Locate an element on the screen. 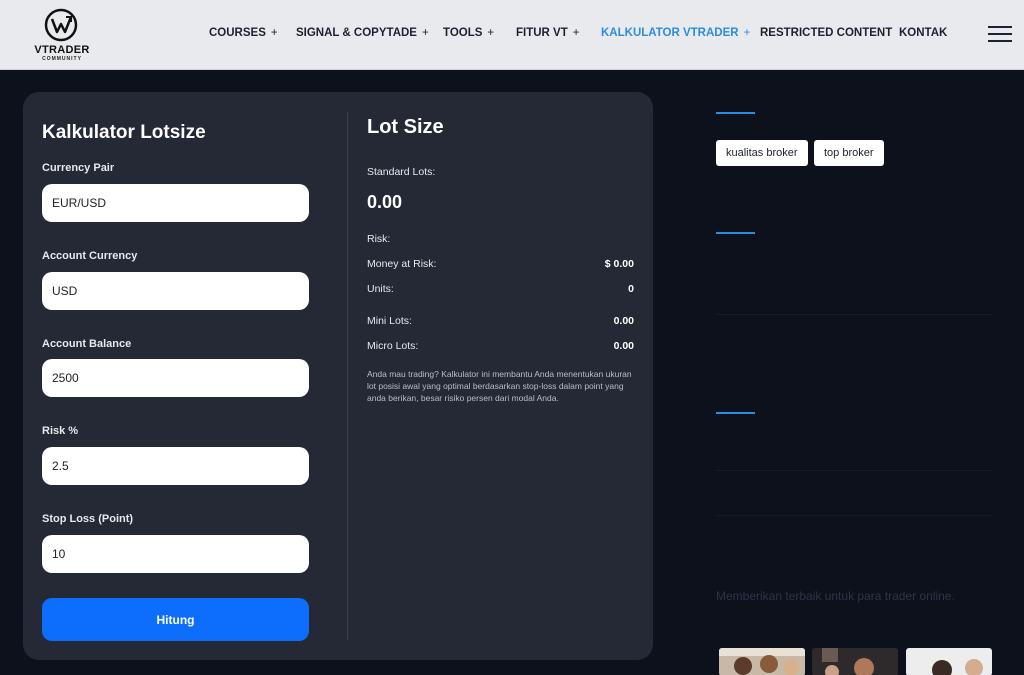  nav-courses: COURSES + is located at coordinates (243, 33).